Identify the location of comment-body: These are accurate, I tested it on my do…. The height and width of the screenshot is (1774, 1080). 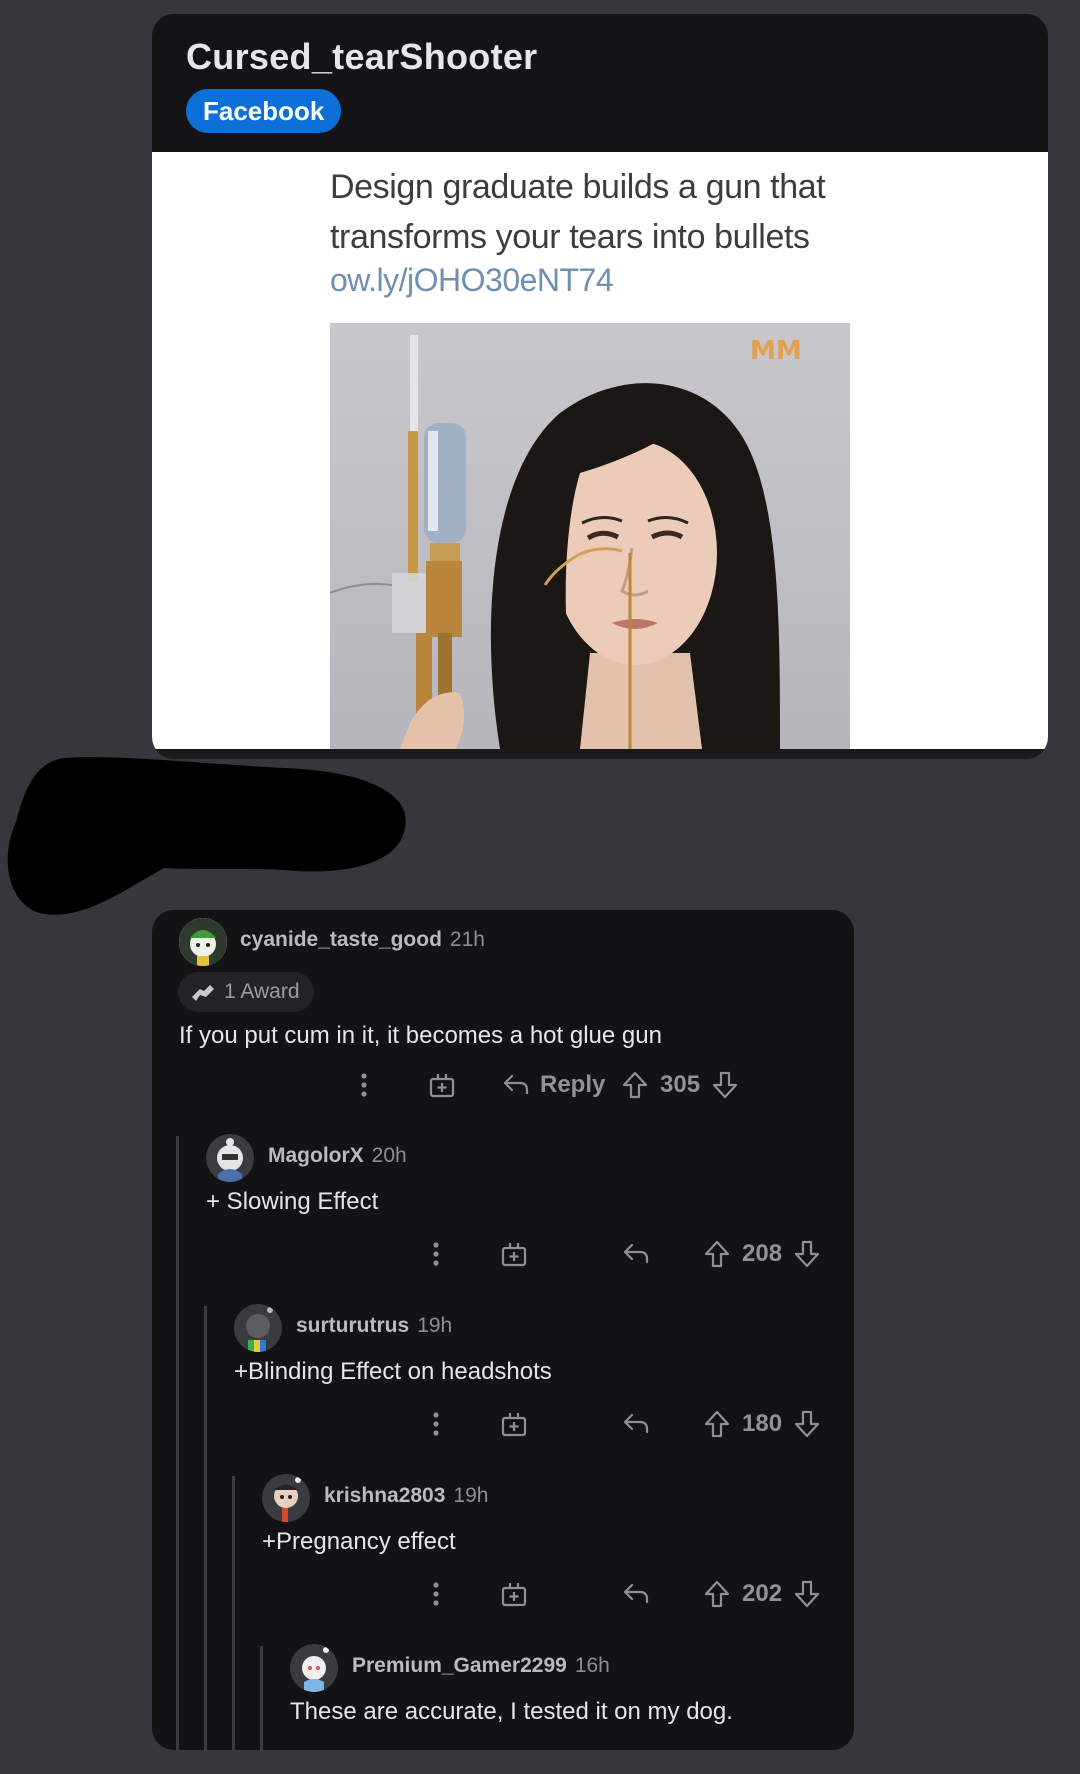
(511, 1711).